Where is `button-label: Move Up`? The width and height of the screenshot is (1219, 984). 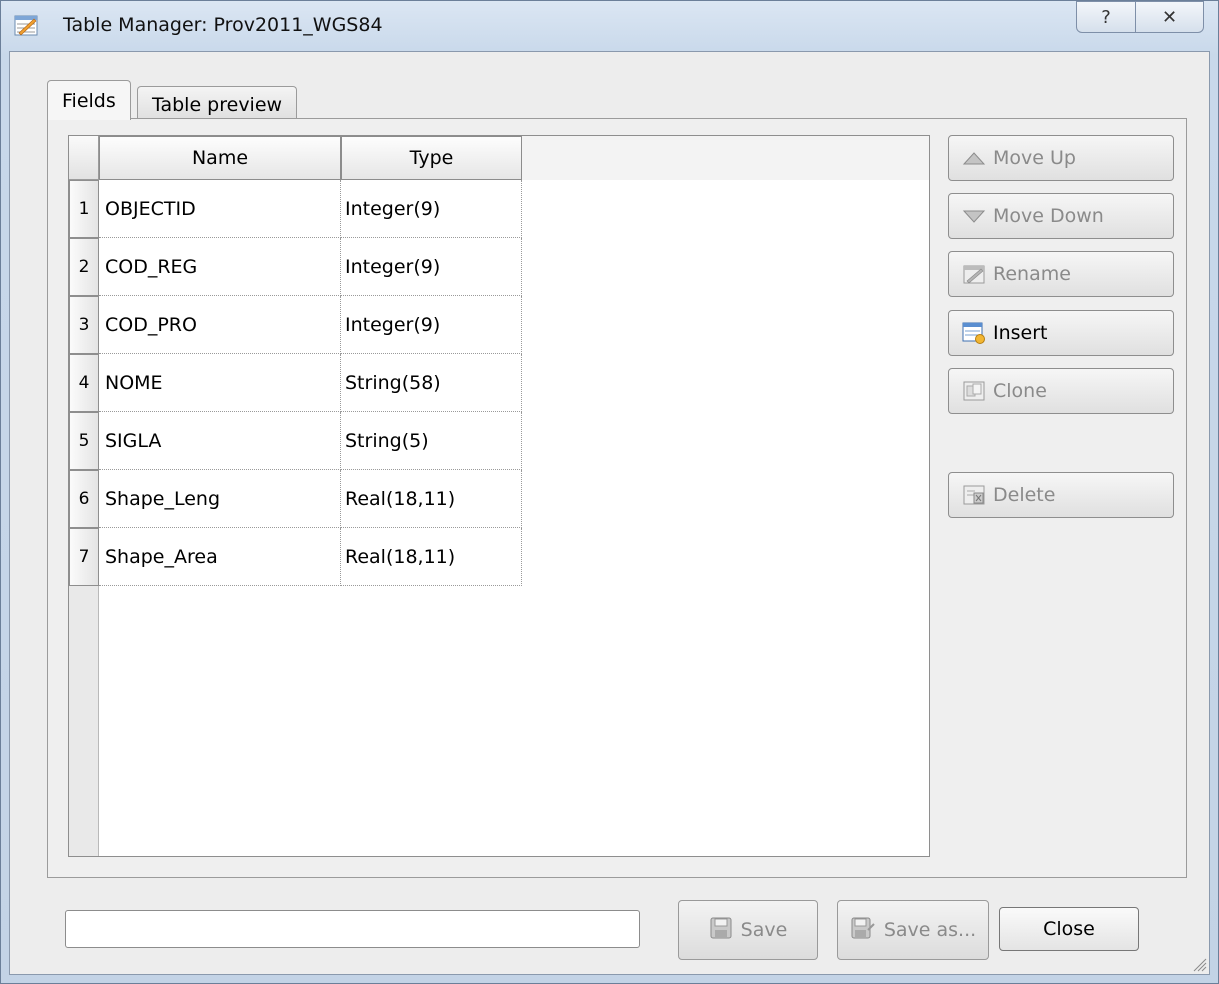
button-label: Move Up is located at coordinates (1034, 158).